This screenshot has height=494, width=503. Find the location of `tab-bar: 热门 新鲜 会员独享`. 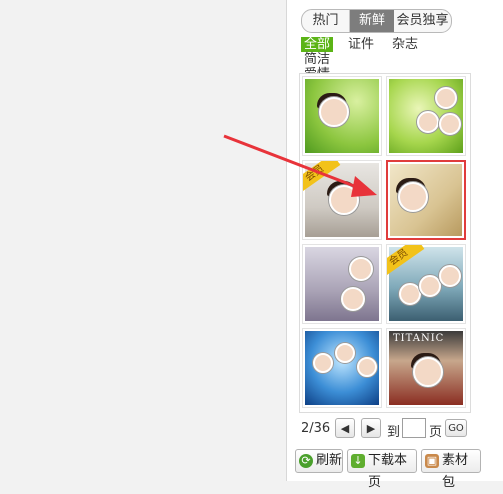

tab-bar: 热门 新鲜 会员独享 is located at coordinates (376, 21).